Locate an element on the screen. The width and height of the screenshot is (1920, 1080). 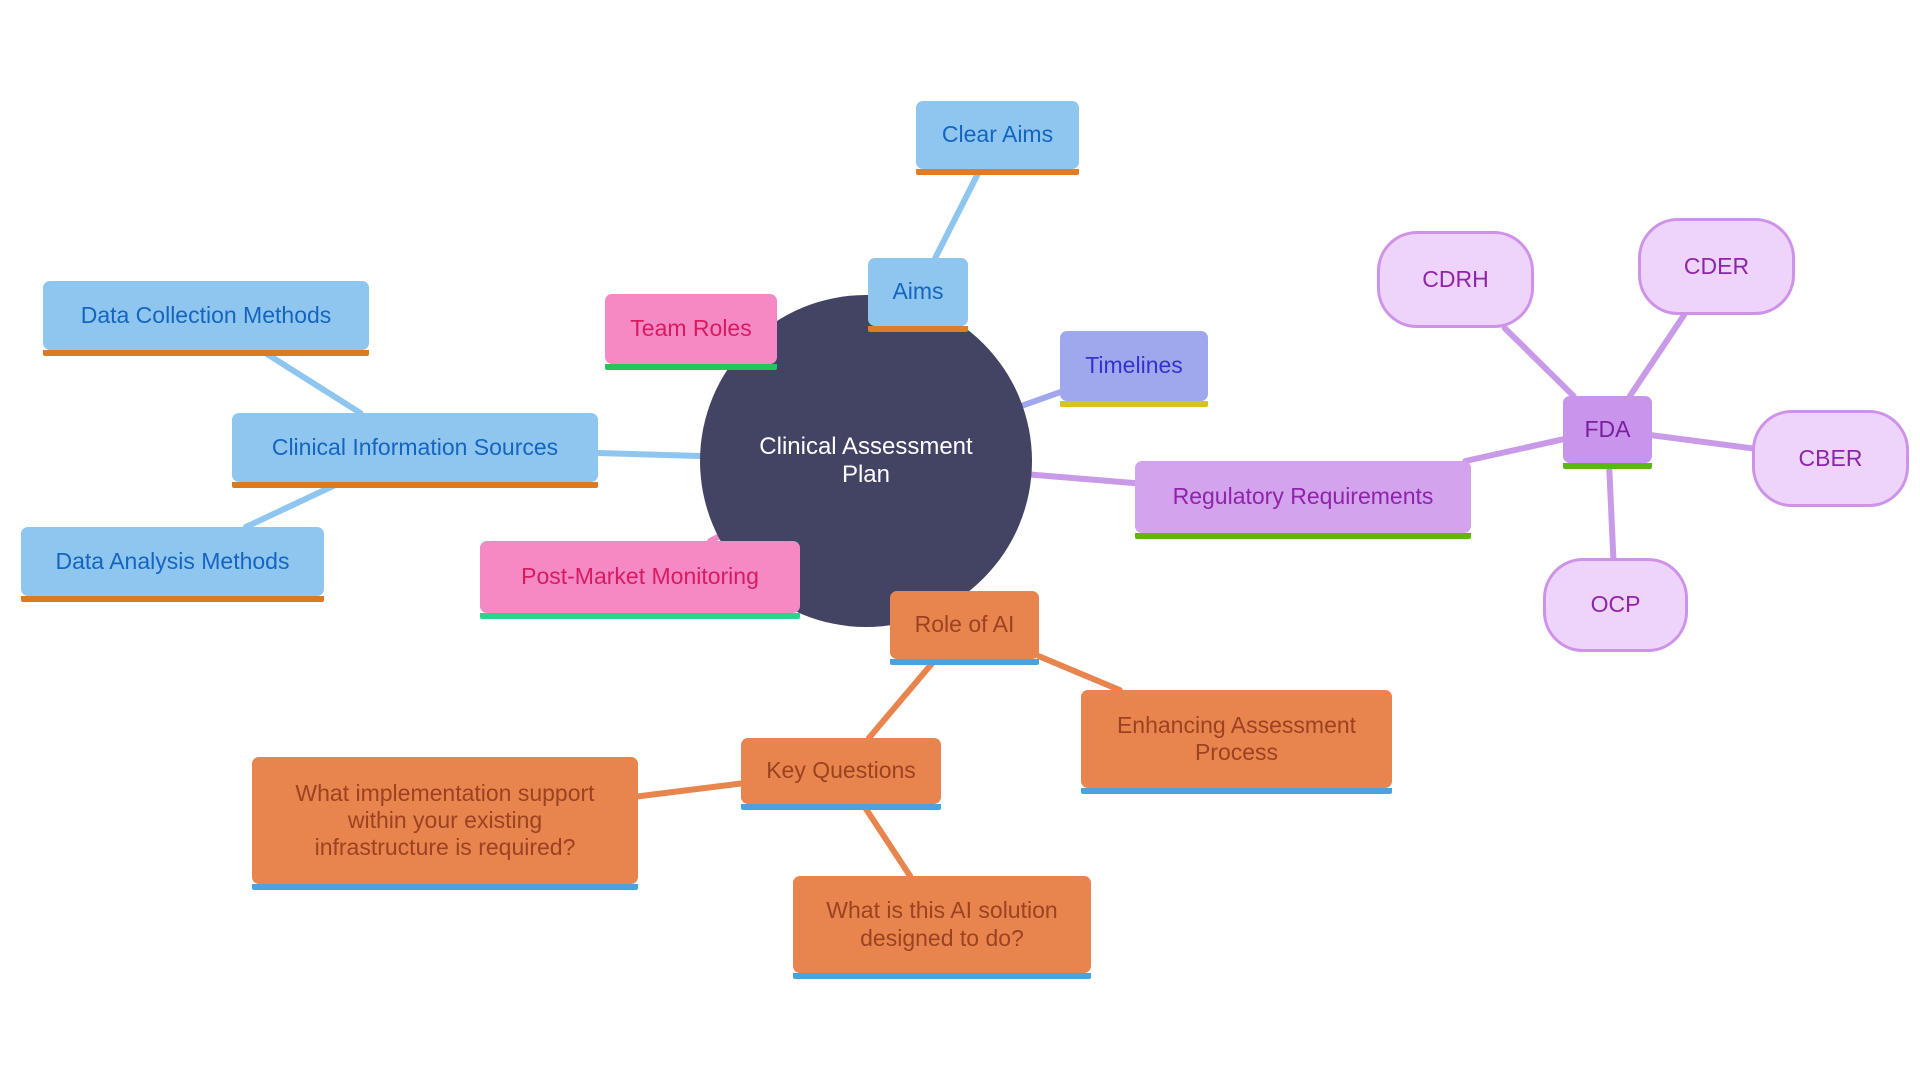
node-accent-bar-role-of-ai is located at coordinates (964, 662).